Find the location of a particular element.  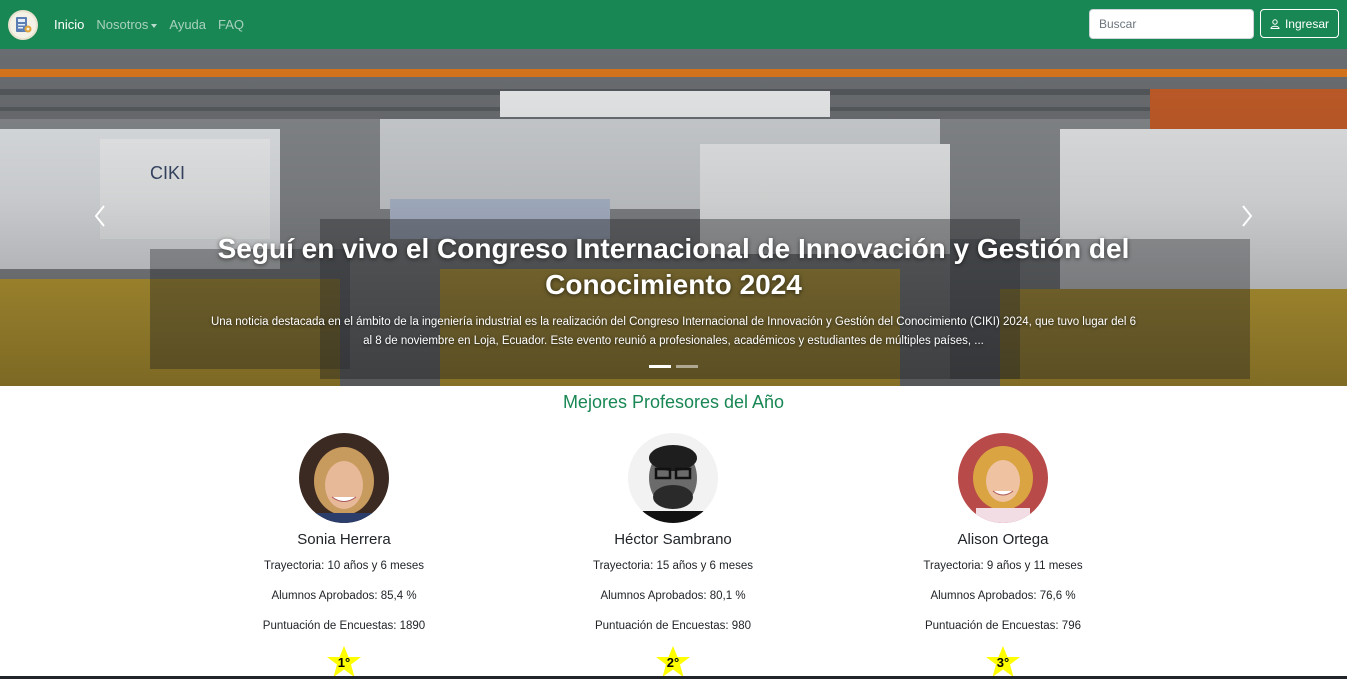

teacher-aprobados: Alumnos Aprobados: 80,1 % is located at coordinates (673, 596).